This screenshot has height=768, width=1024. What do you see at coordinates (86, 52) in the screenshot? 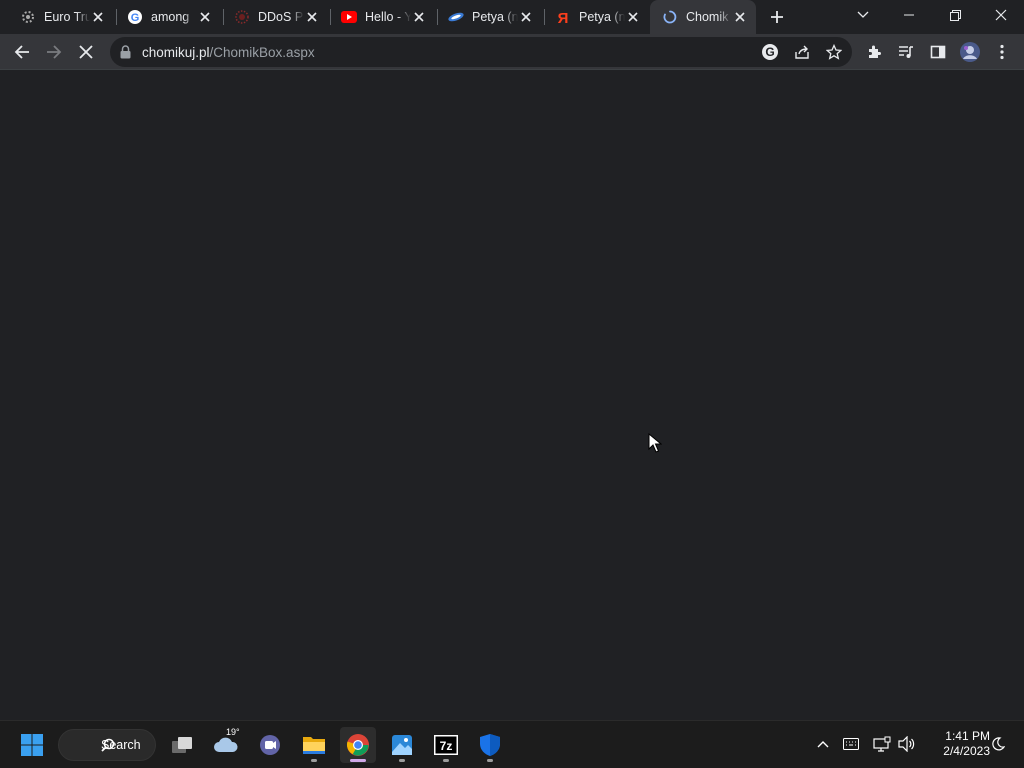
I see `stop-loading-button` at bounding box center [86, 52].